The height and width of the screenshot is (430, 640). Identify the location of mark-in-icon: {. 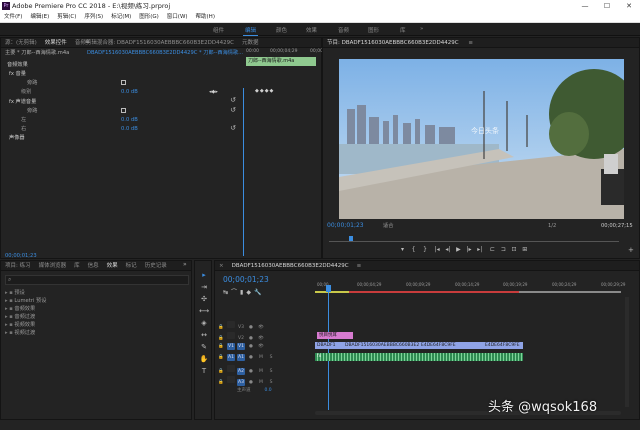
(414, 249).